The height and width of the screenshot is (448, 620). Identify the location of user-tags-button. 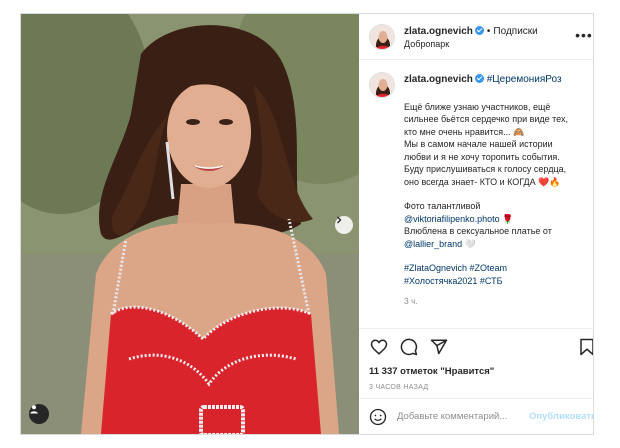
(39, 414).